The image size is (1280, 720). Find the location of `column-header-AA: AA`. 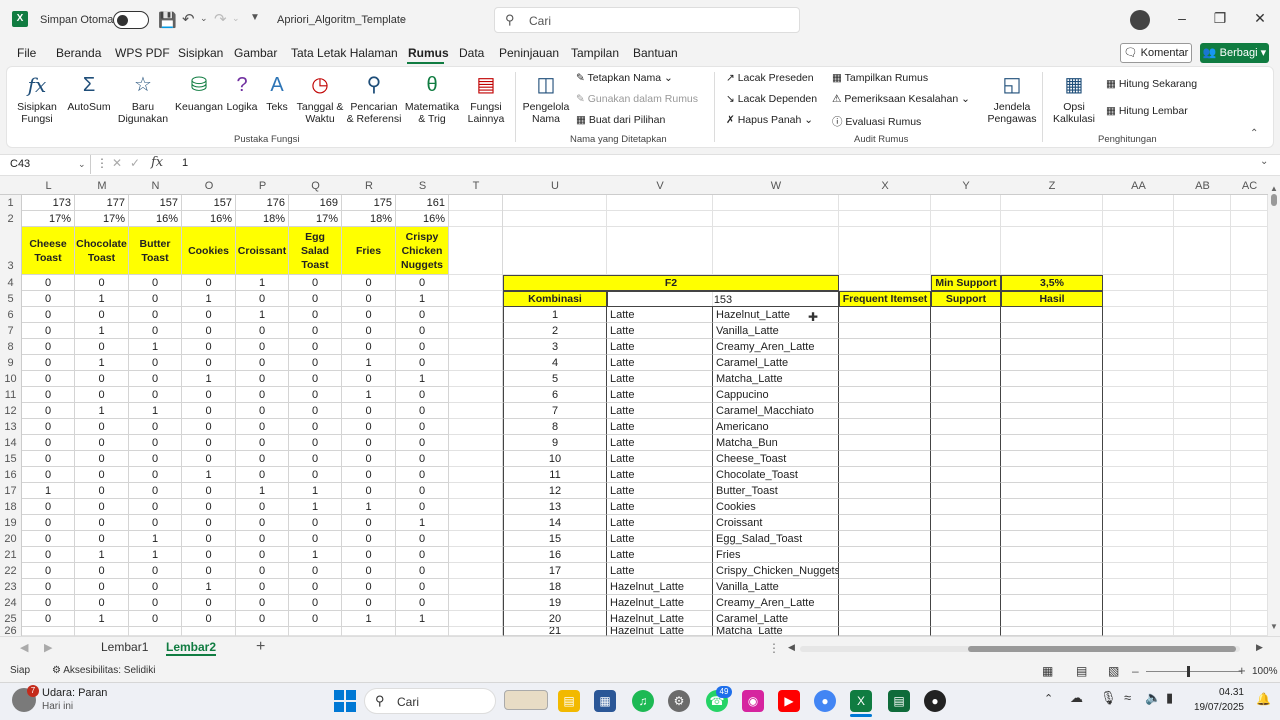

column-header-AA: AA is located at coordinates (1138, 186).